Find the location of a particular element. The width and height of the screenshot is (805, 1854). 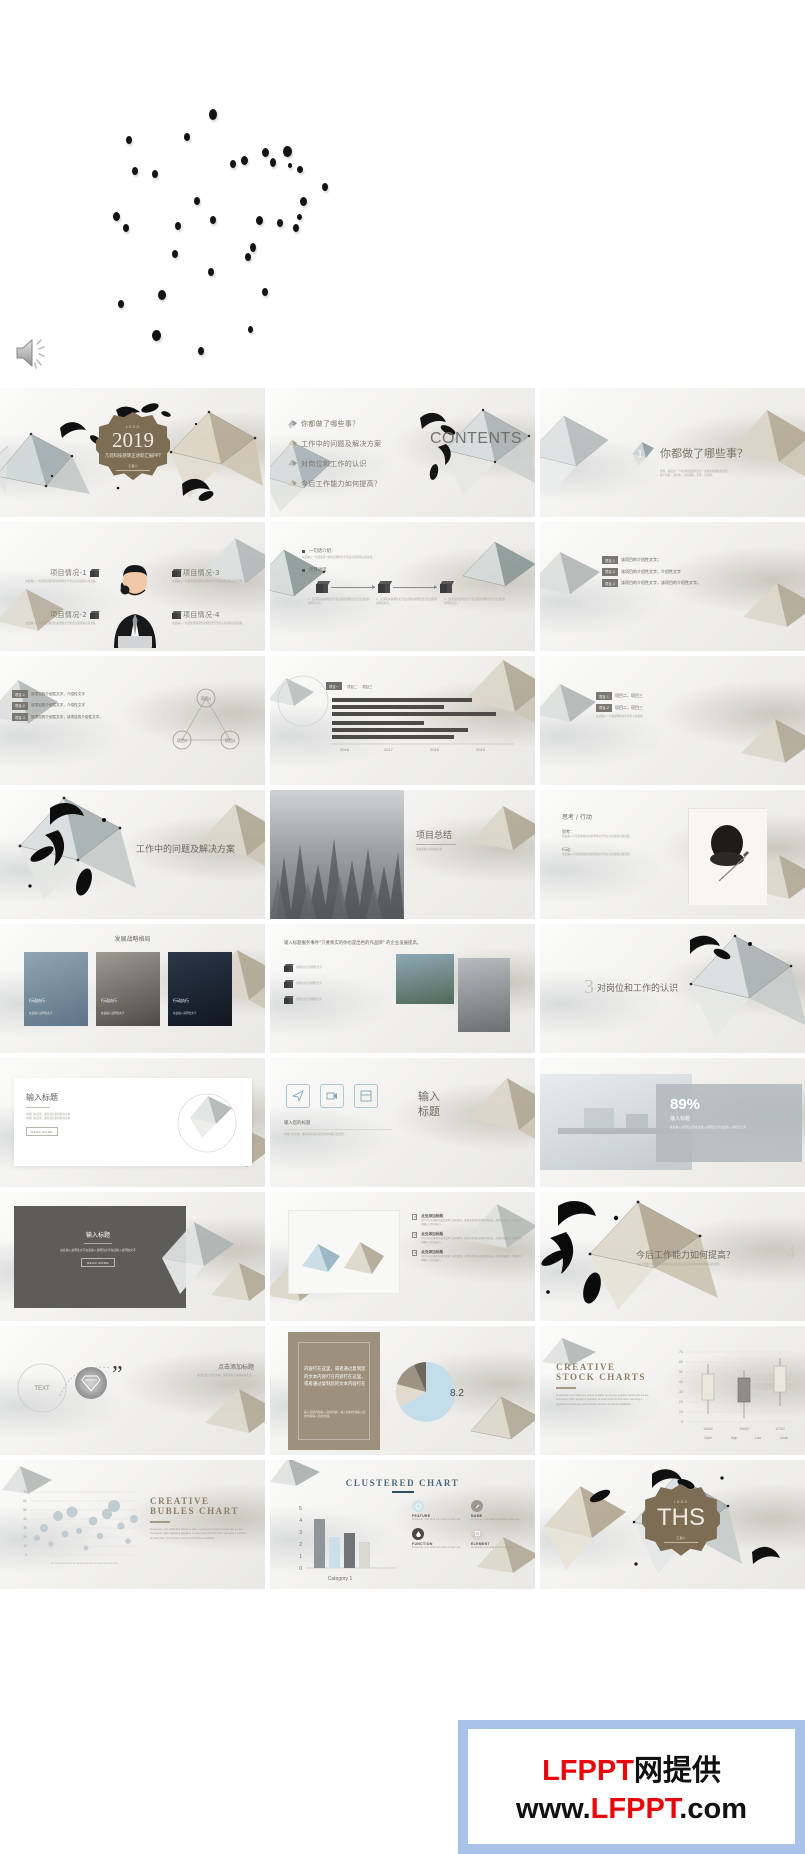

contents-item-2: 工作中的问题及解决方案 is located at coordinates (341, 444).